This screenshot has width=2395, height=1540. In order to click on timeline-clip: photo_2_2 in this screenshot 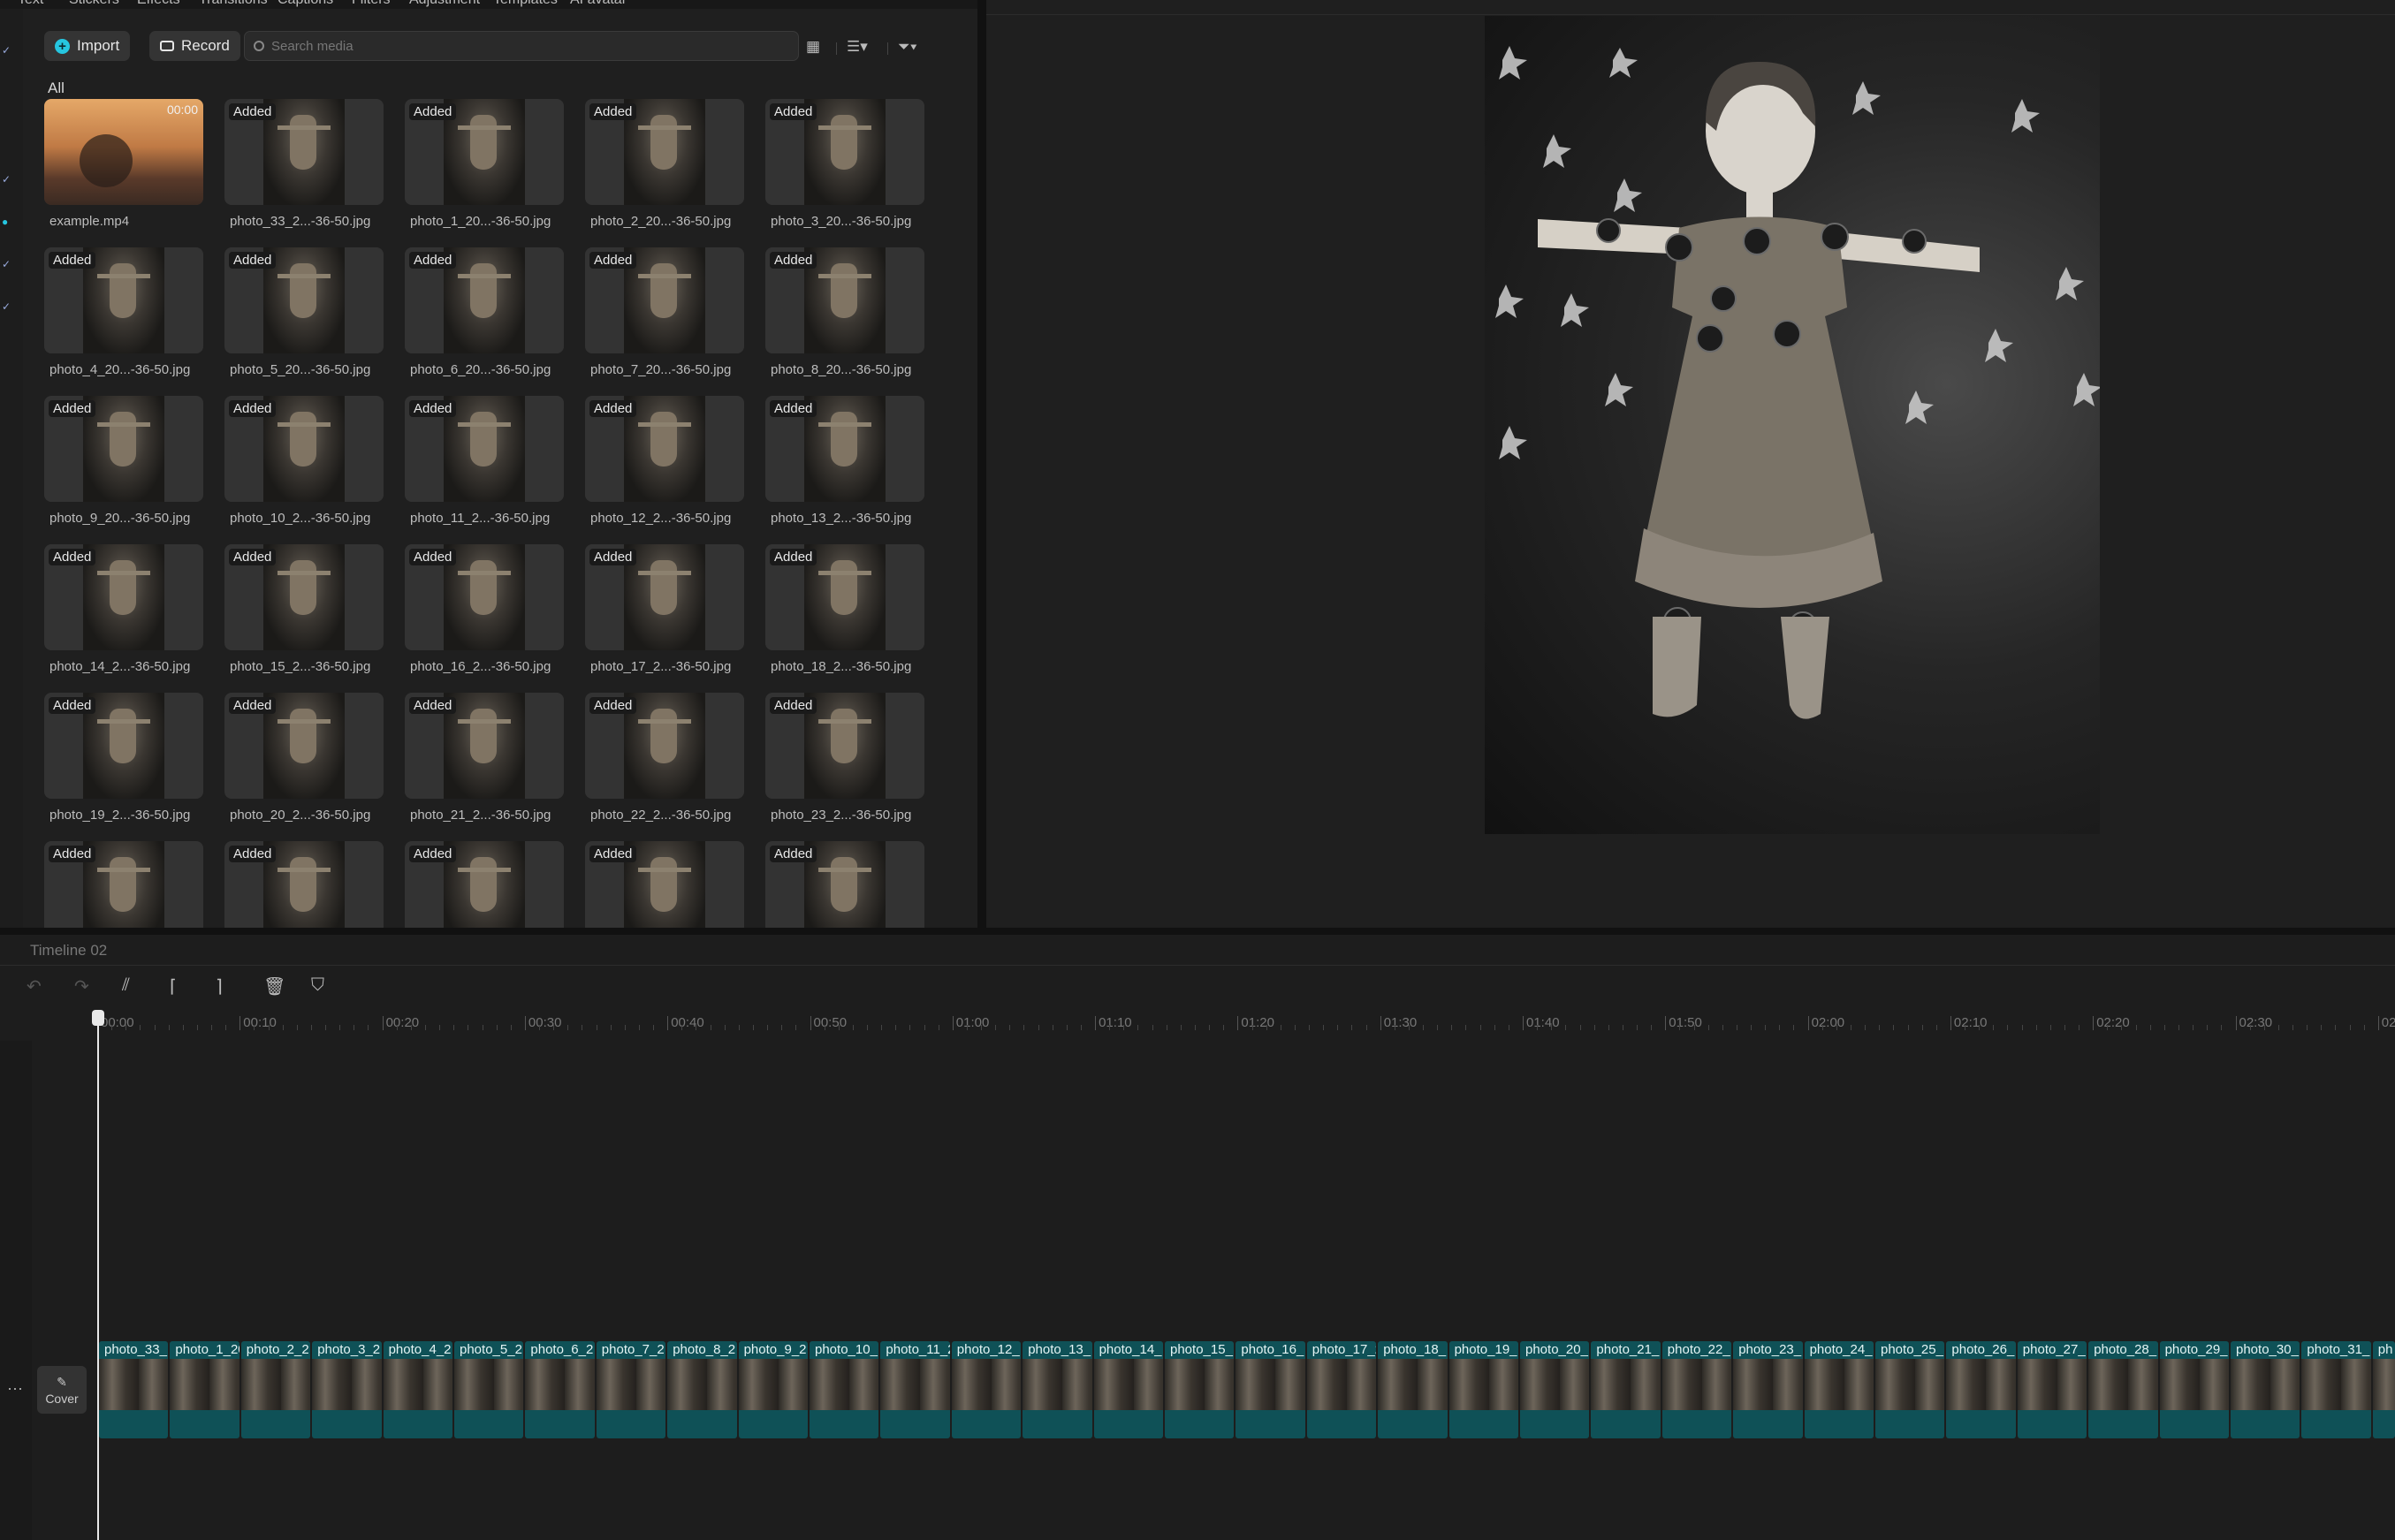, I will do `click(275, 1389)`.